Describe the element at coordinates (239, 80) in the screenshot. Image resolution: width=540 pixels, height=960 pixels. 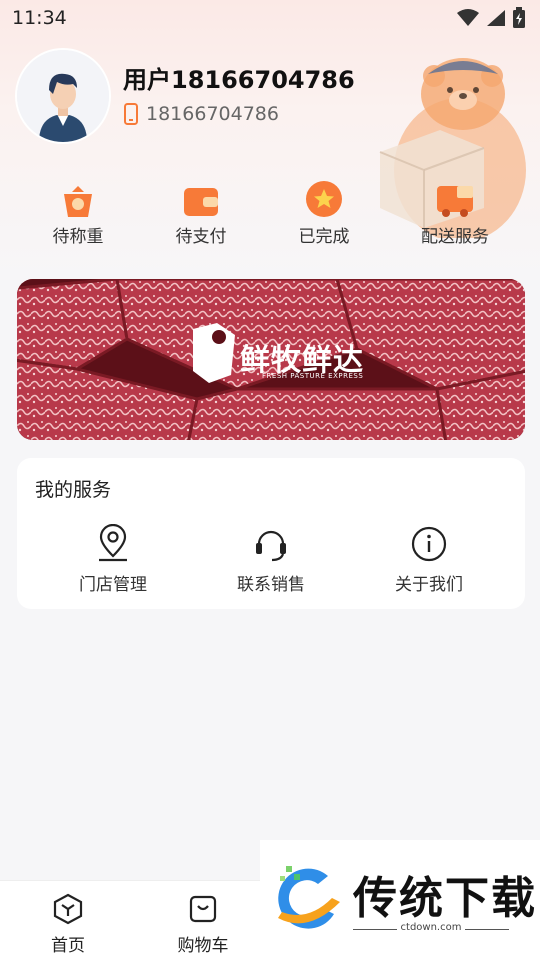
I see `user-name: 用户18166704786` at that location.